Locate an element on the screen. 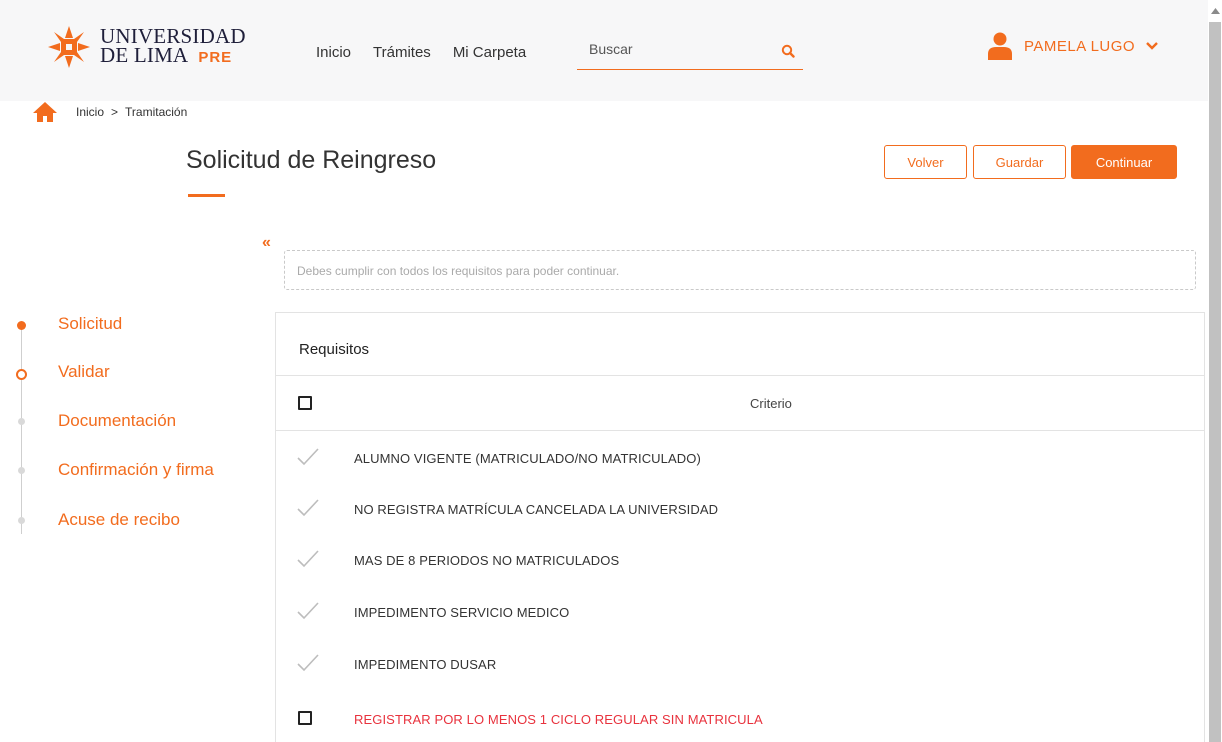 Image resolution: width=1222 pixels, height=742 pixels. nav-tramites: Trámites is located at coordinates (402, 52).